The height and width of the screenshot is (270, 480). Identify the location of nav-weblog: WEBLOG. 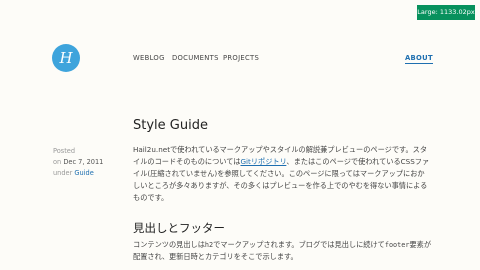
(149, 58).